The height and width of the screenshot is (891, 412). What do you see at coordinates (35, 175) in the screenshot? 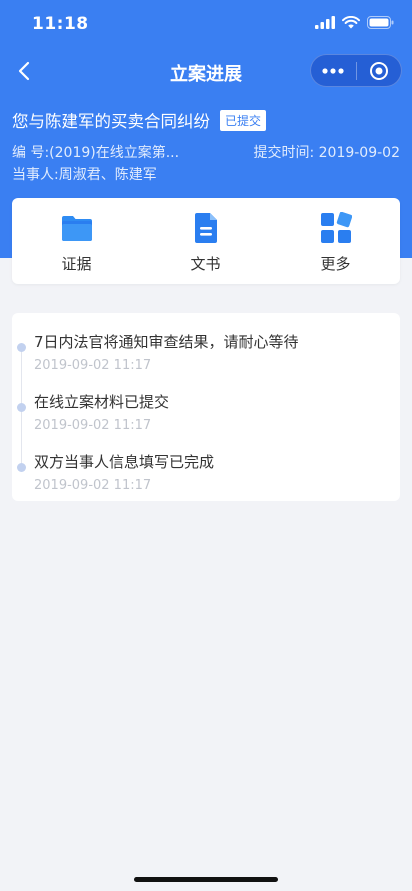
I see `case-parties-label: 当事人:` at bounding box center [35, 175].